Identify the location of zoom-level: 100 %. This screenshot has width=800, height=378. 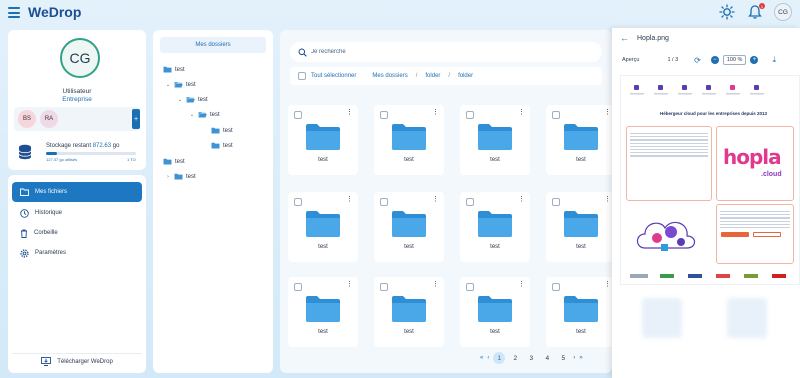
(734, 60).